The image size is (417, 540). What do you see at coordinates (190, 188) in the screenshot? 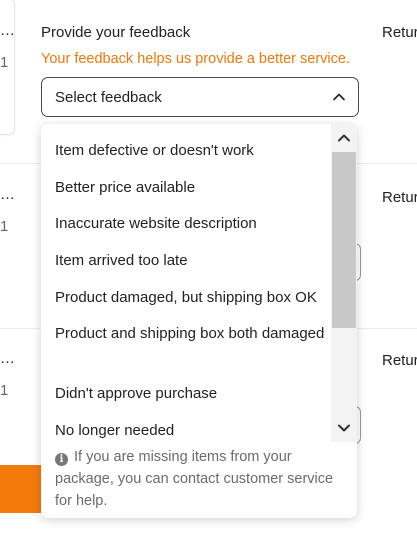
I see `option-better-price: Better price available` at bounding box center [190, 188].